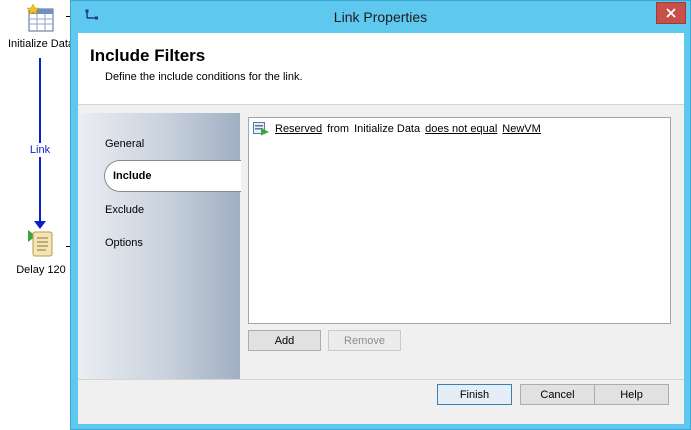 This screenshot has height=430, width=691. I want to click on table-icon, so click(40, 18).